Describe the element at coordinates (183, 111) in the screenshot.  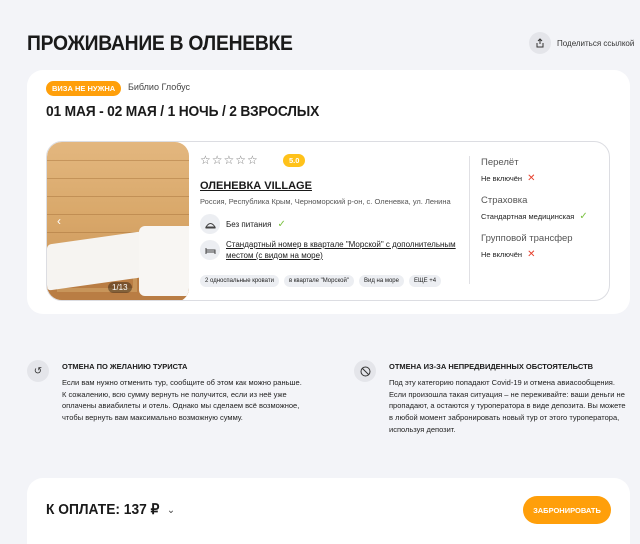
I see `trip-dates: 01 МАЯ - 02 МАЯ / 1 НОЧЬ / 2 ВЗРОСЛЫХ` at that location.